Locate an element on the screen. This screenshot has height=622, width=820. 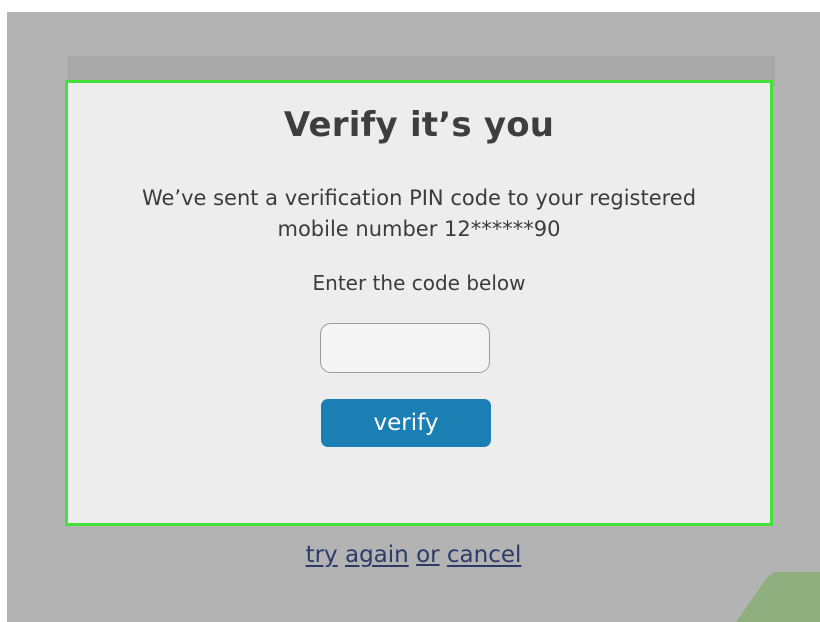
dialog-title: Verify it’s you is located at coordinates (419, 125).